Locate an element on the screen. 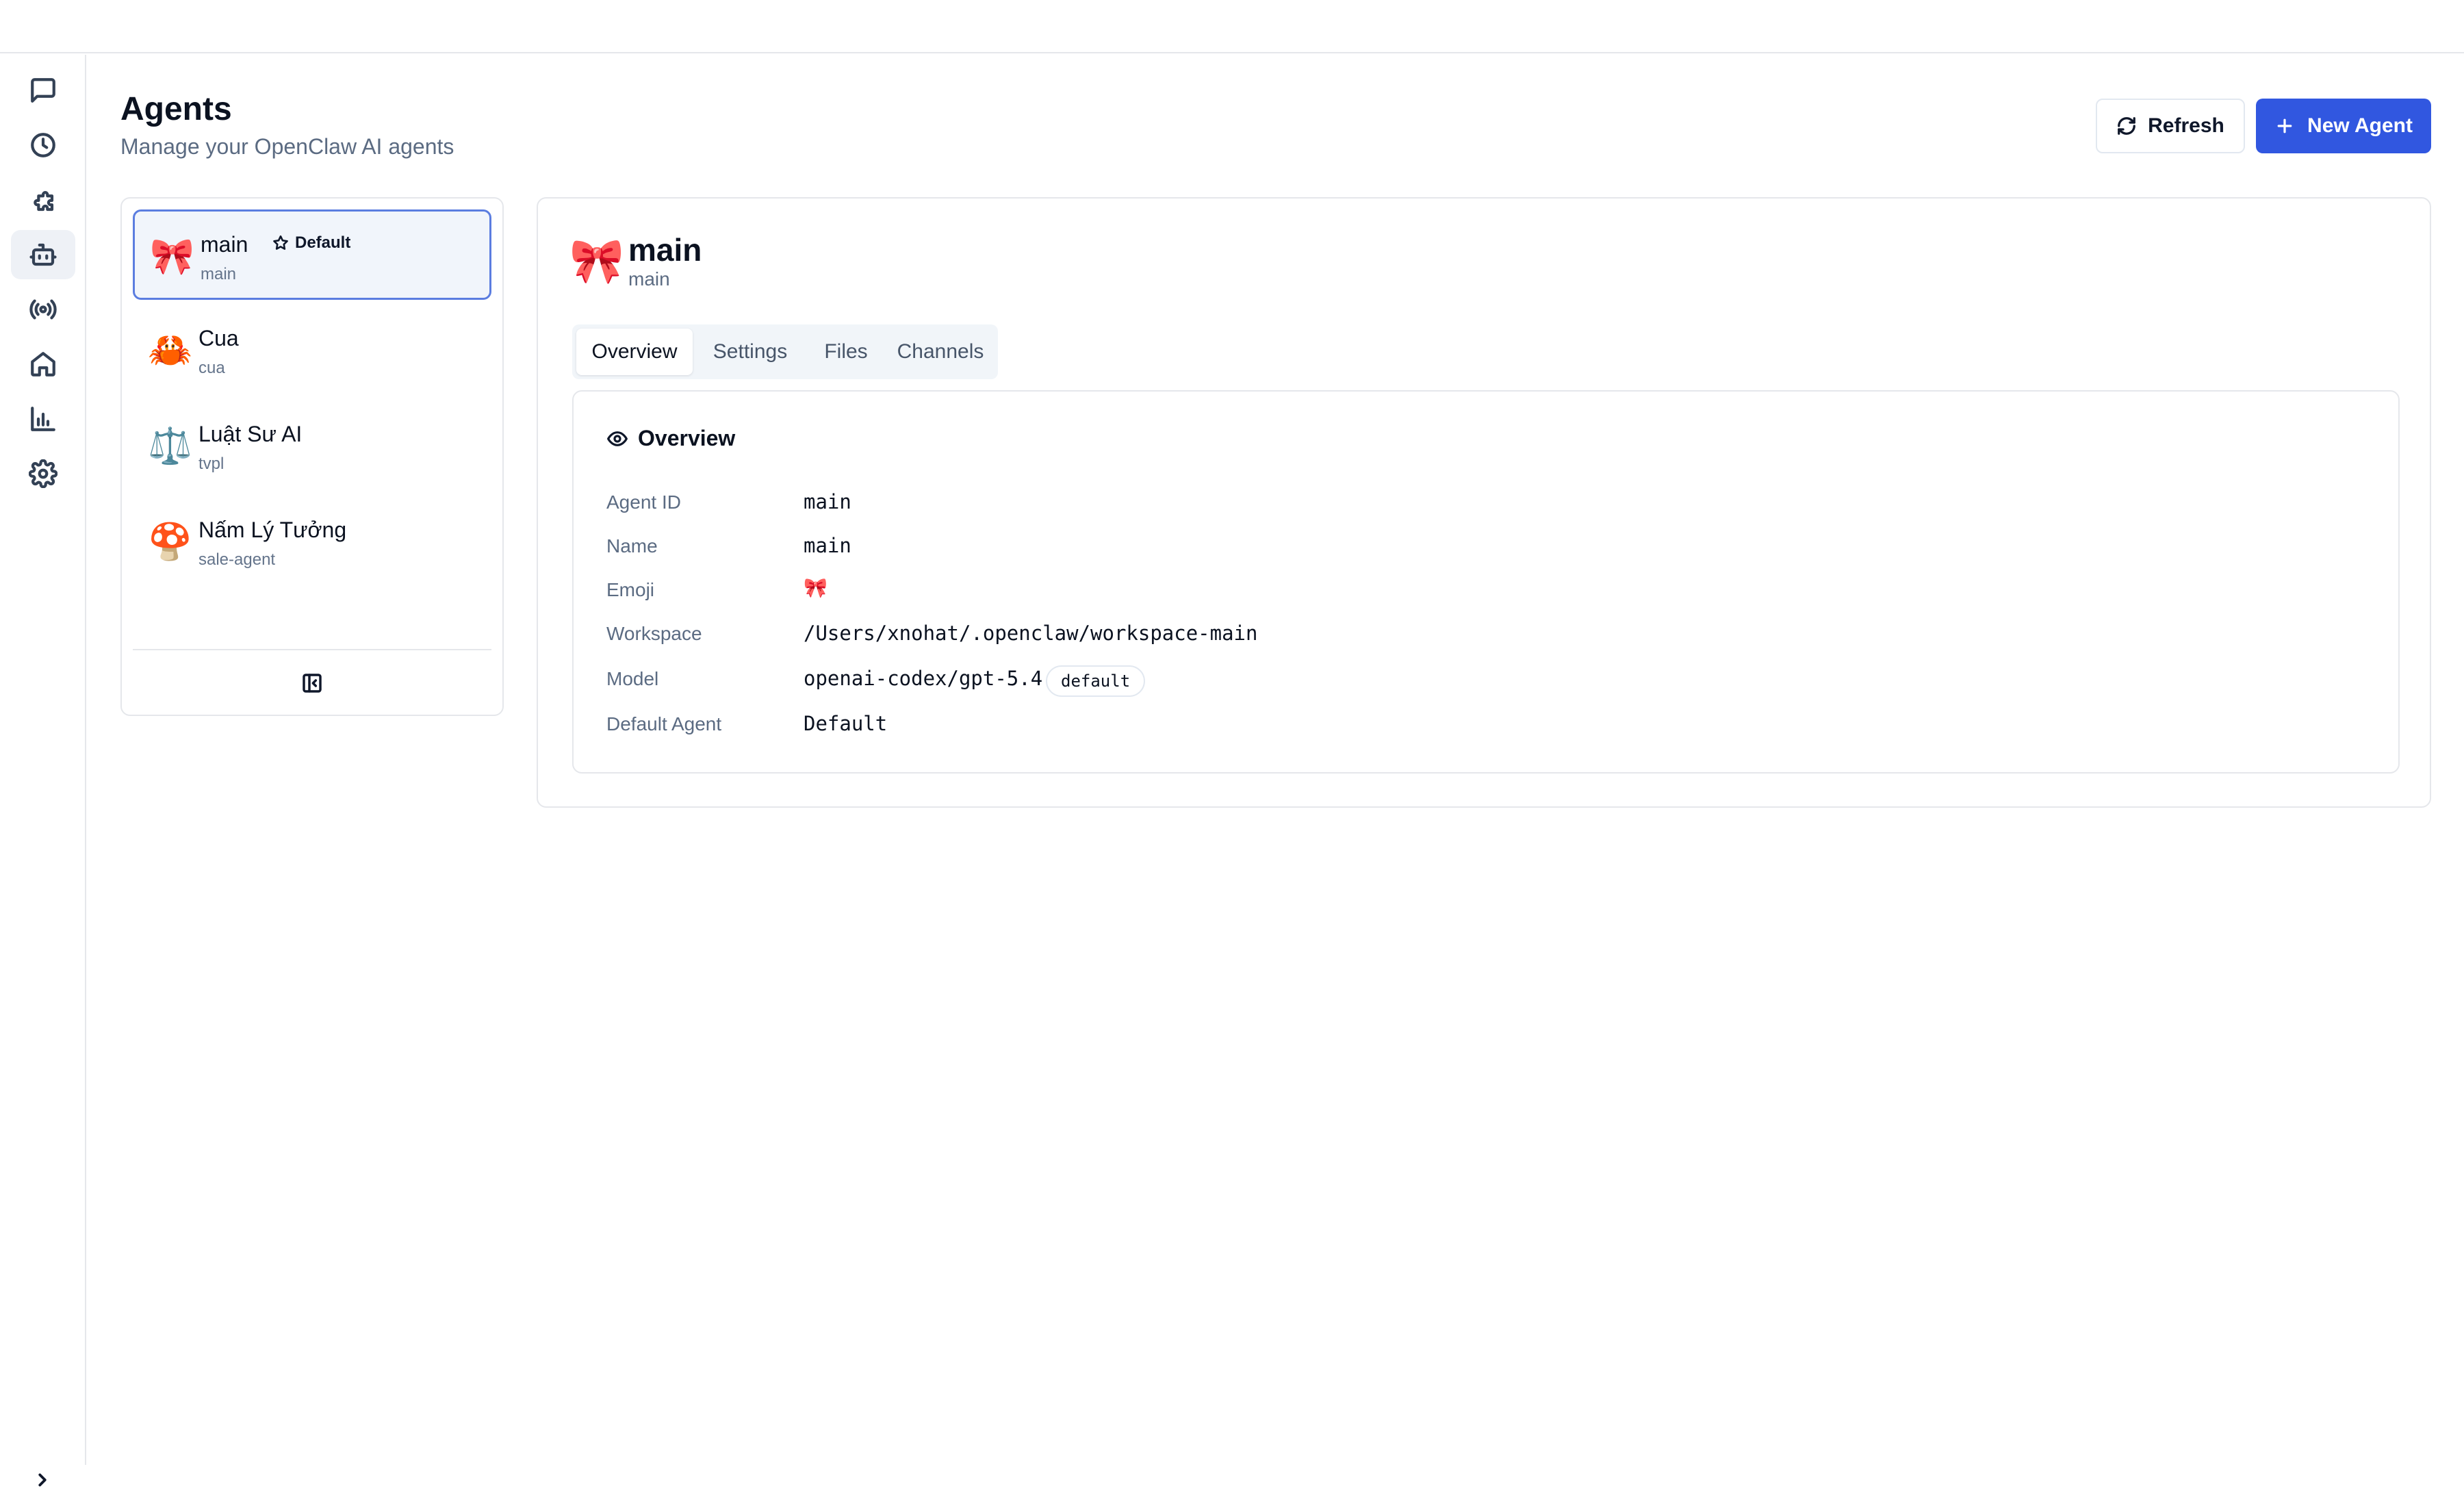  new-agent-label: New Agent is located at coordinates (2360, 126).